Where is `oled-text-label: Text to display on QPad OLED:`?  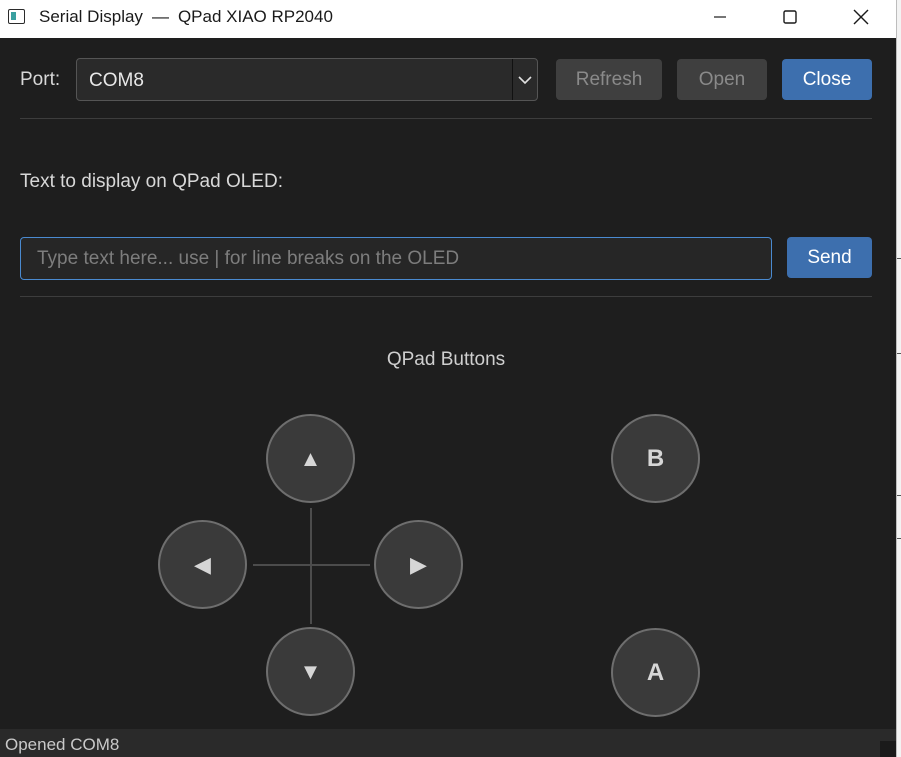 oled-text-label: Text to display on QPad OLED: is located at coordinates (151, 181).